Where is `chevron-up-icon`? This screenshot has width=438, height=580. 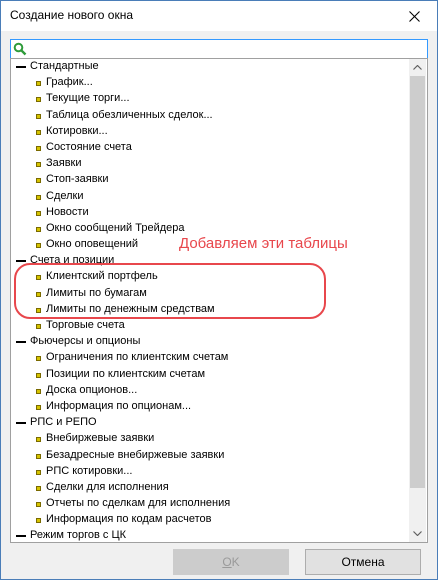
chevron-up-icon is located at coordinates (417, 67).